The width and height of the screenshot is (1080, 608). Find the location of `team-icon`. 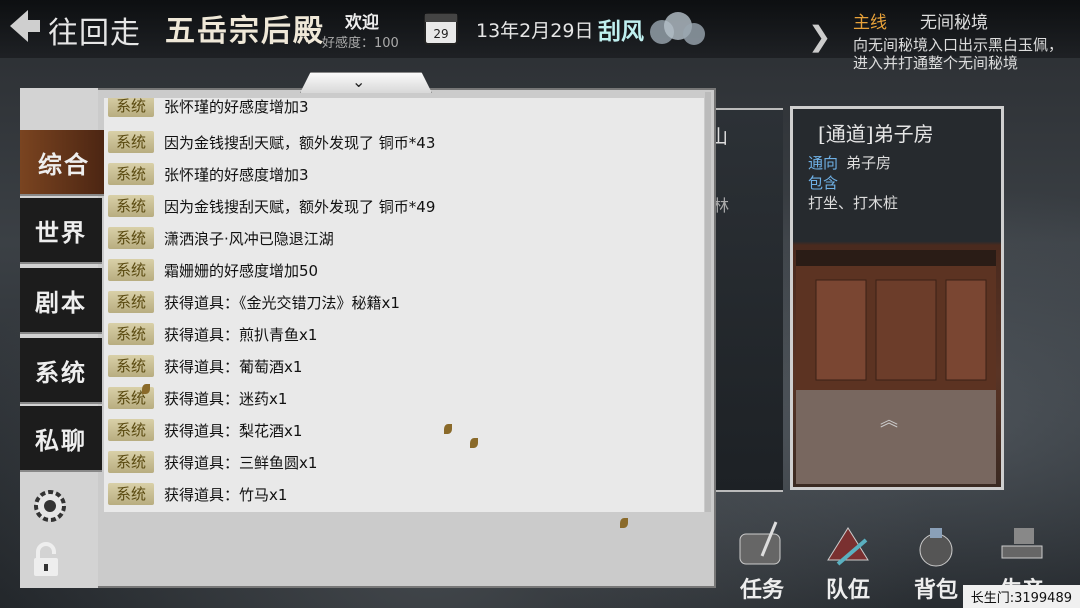

team-icon is located at coordinates (848, 546).